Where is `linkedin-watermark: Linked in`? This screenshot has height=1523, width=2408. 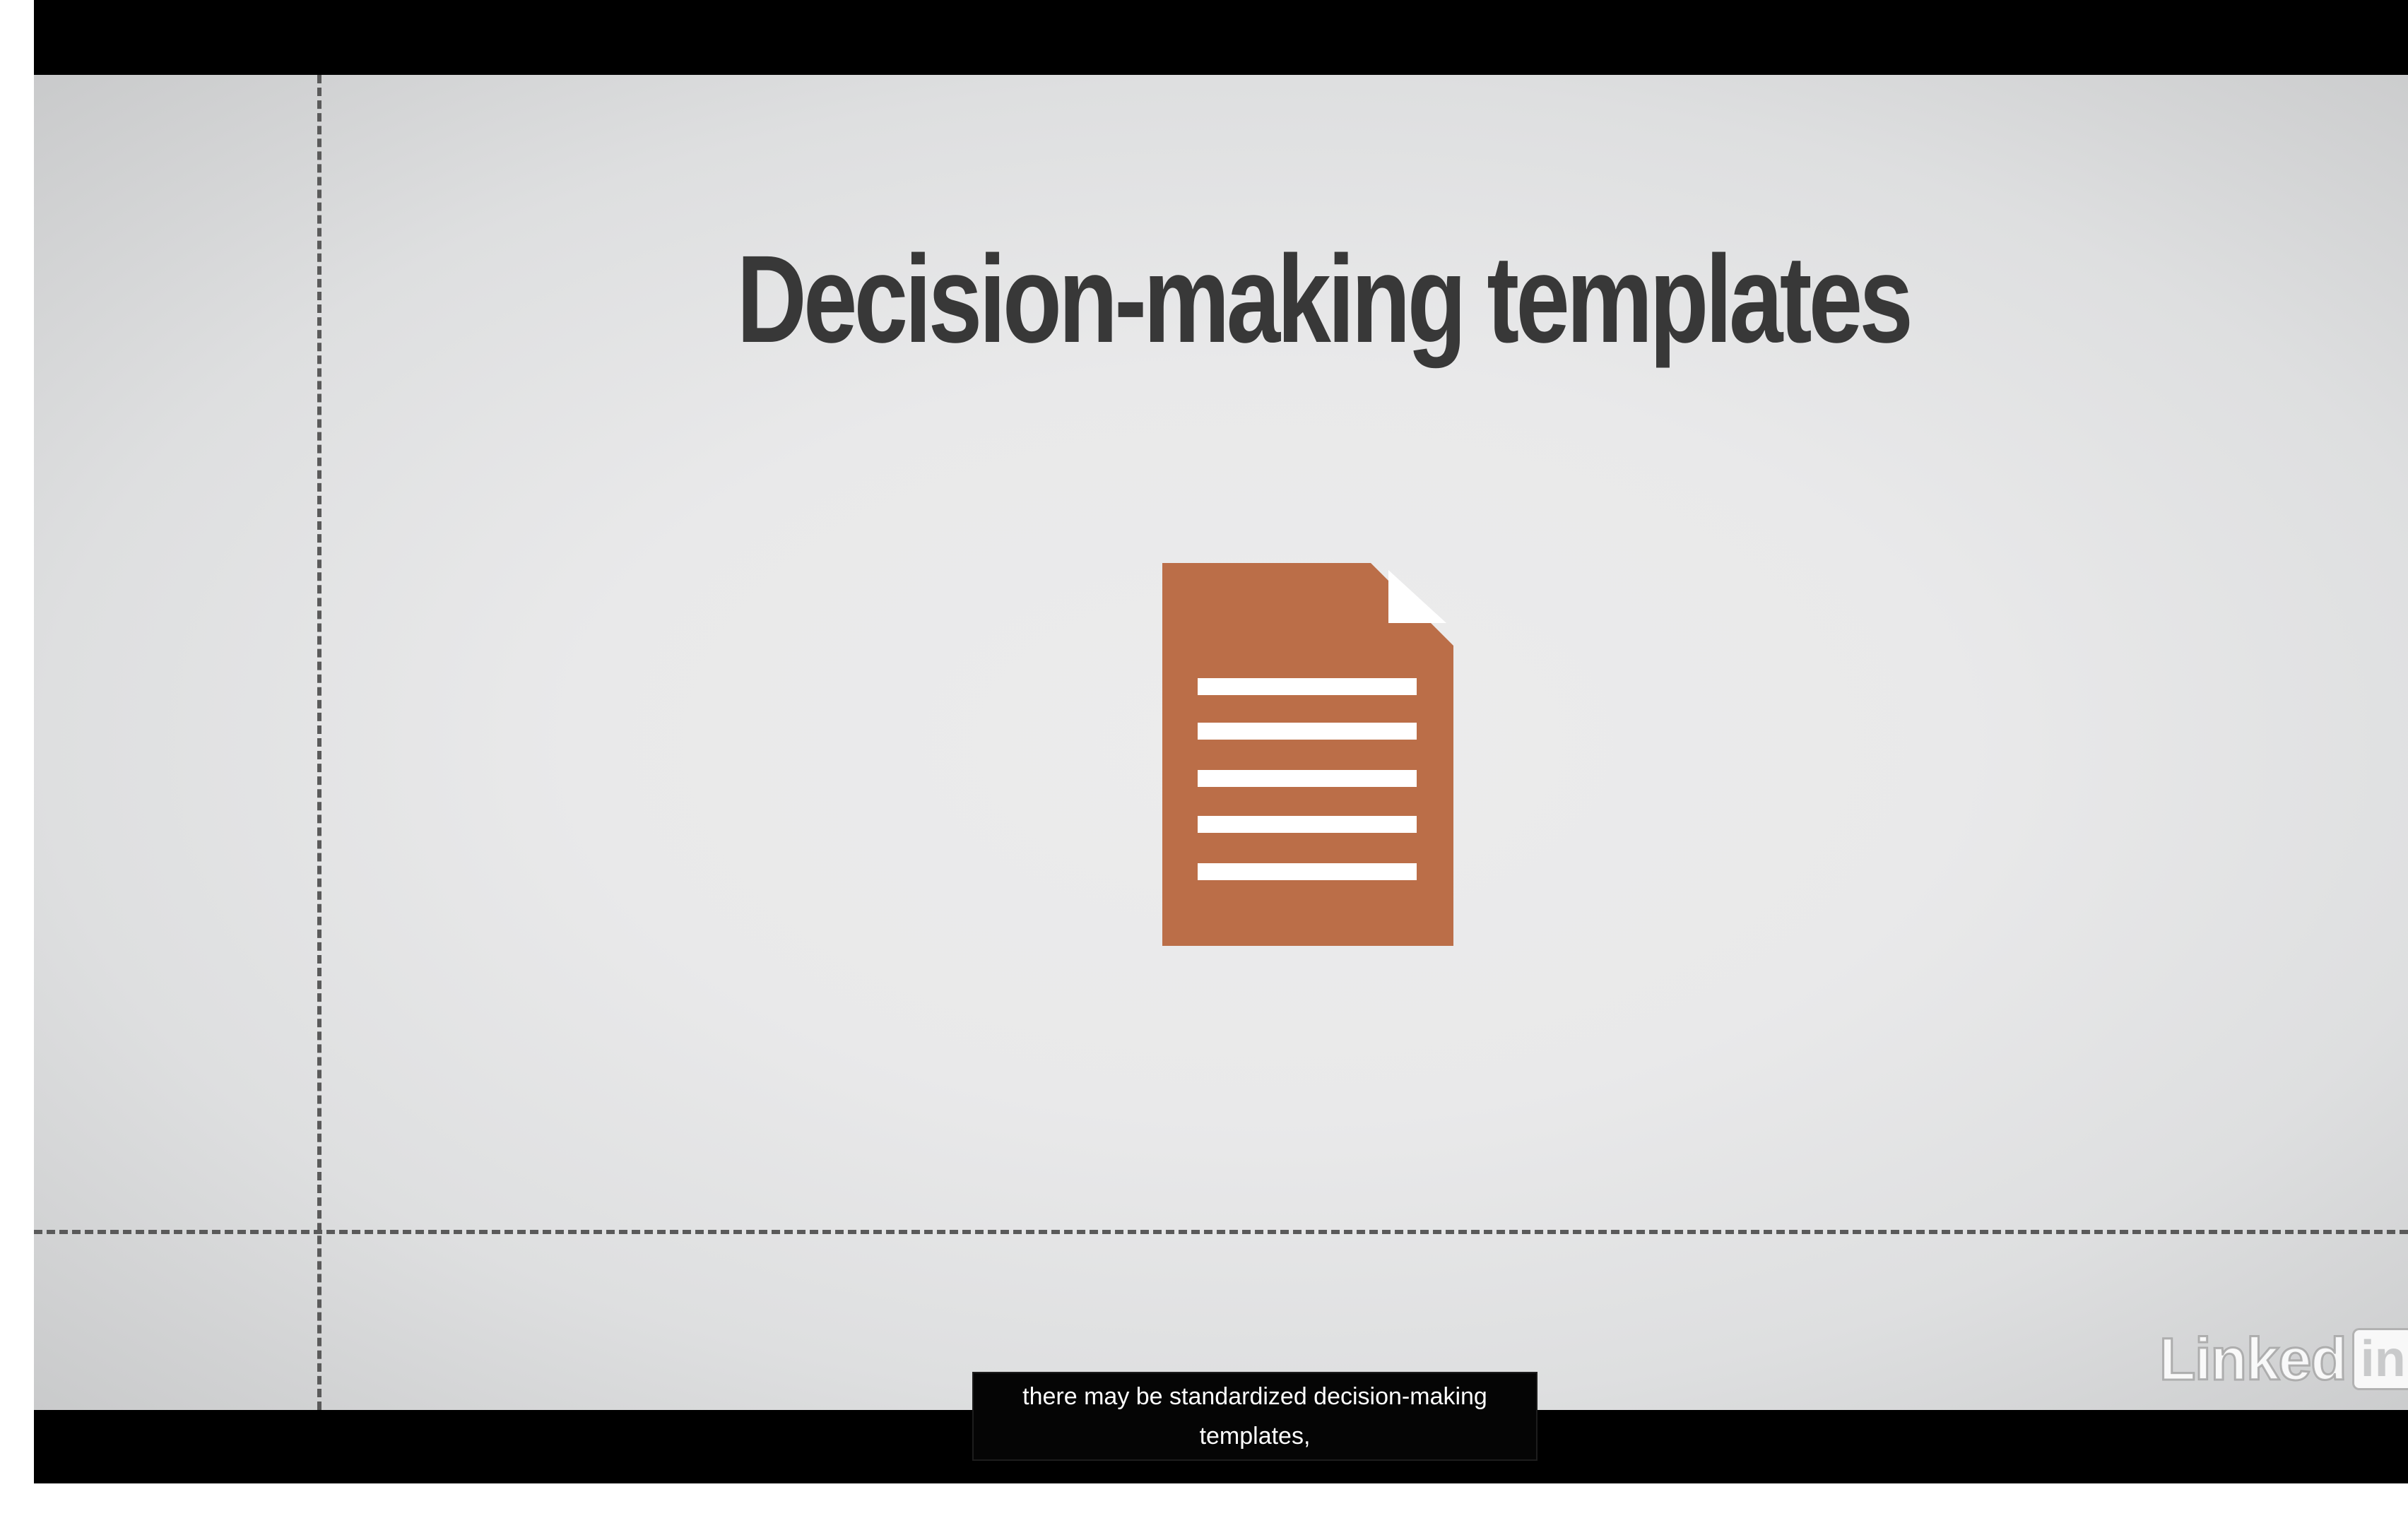 linkedin-watermark: Linked in is located at coordinates (2283, 1359).